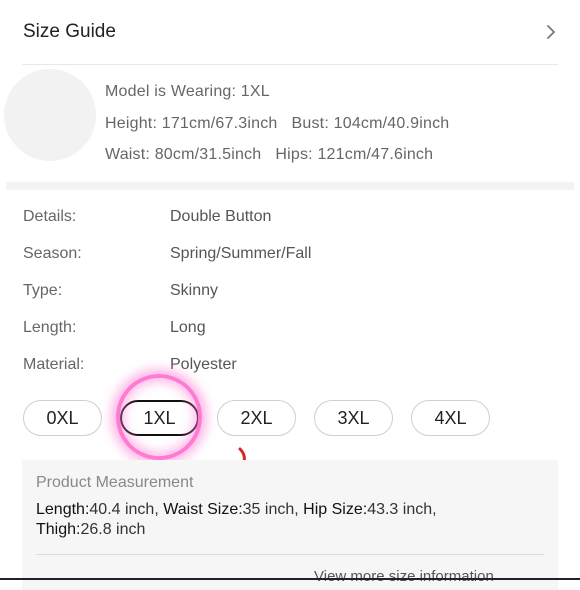 The image size is (580, 590). What do you see at coordinates (43, 290) in the screenshot?
I see `detail-label: Type:` at bounding box center [43, 290].